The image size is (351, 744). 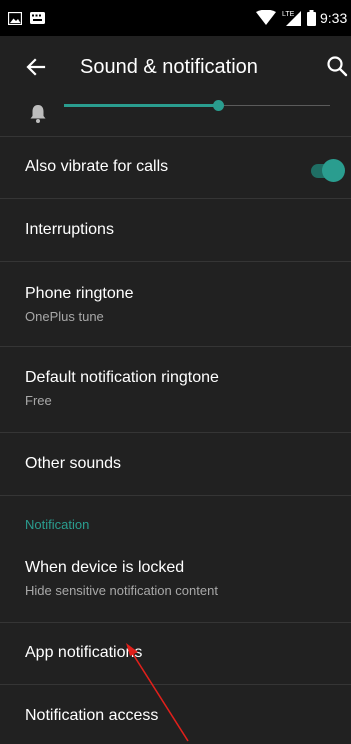 What do you see at coordinates (218, 105) in the screenshot?
I see `slider-thumb` at bounding box center [218, 105].